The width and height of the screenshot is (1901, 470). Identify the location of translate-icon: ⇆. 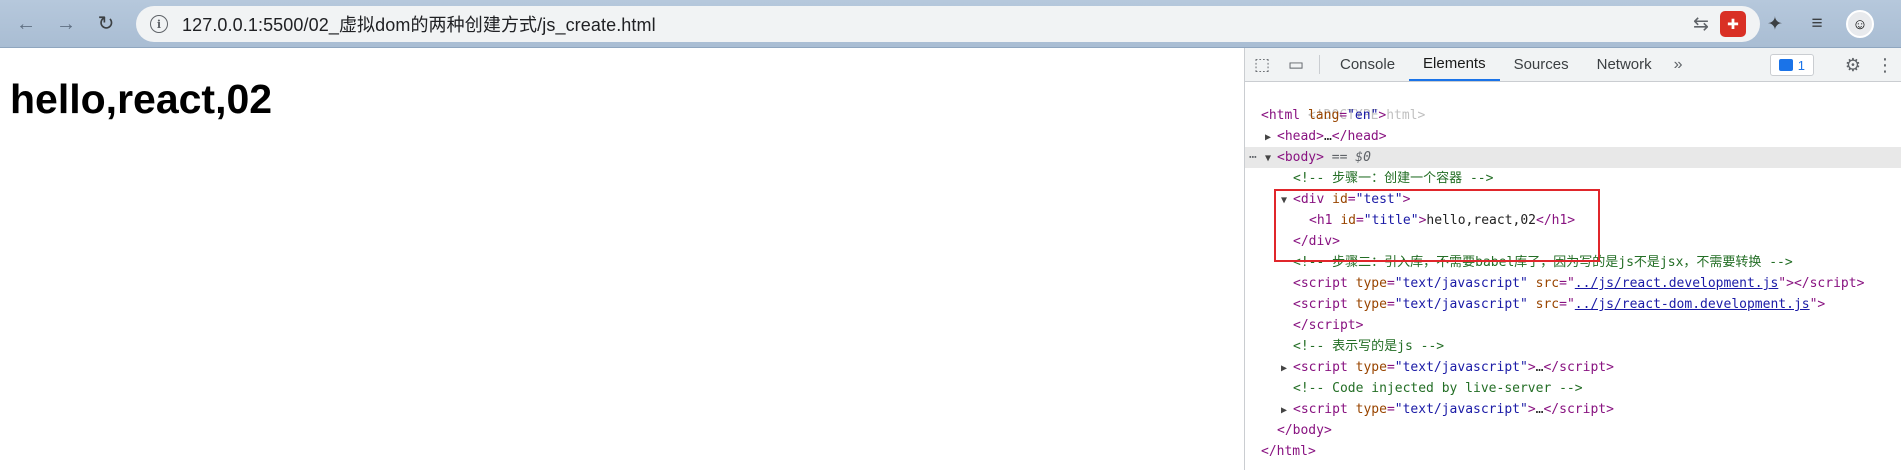
(1701, 24).